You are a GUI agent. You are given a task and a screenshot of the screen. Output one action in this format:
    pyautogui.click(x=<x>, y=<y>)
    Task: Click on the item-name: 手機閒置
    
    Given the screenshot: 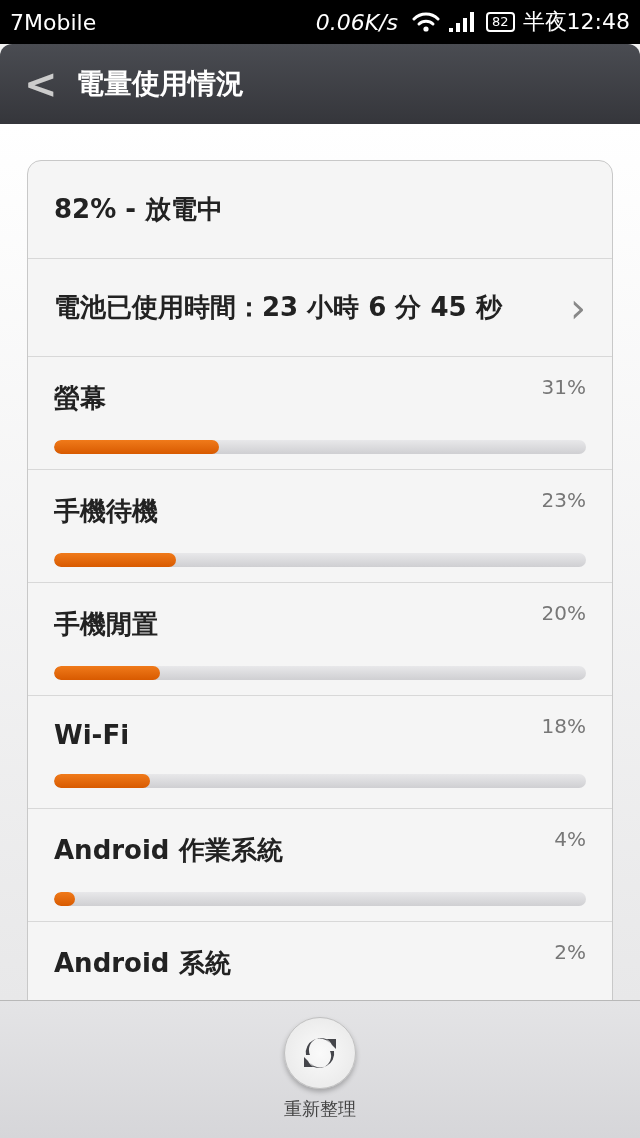 What is the action you would take?
    pyautogui.click(x=106, y=624)
    